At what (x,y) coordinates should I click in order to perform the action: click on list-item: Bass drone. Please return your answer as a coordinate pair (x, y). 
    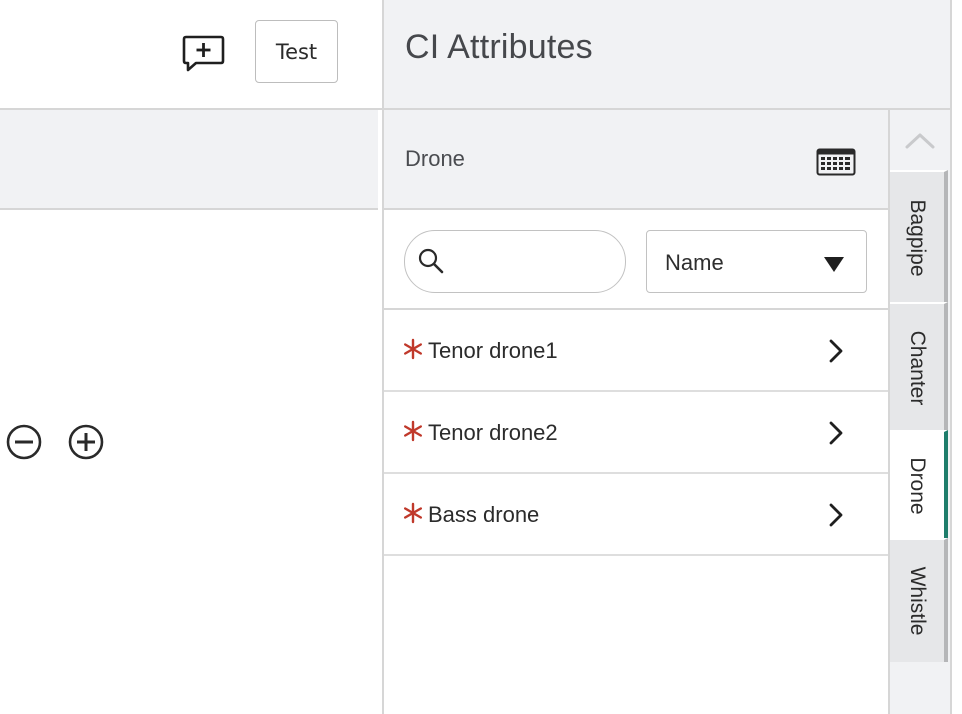
    Looking at the image, I should click on (636, 515).